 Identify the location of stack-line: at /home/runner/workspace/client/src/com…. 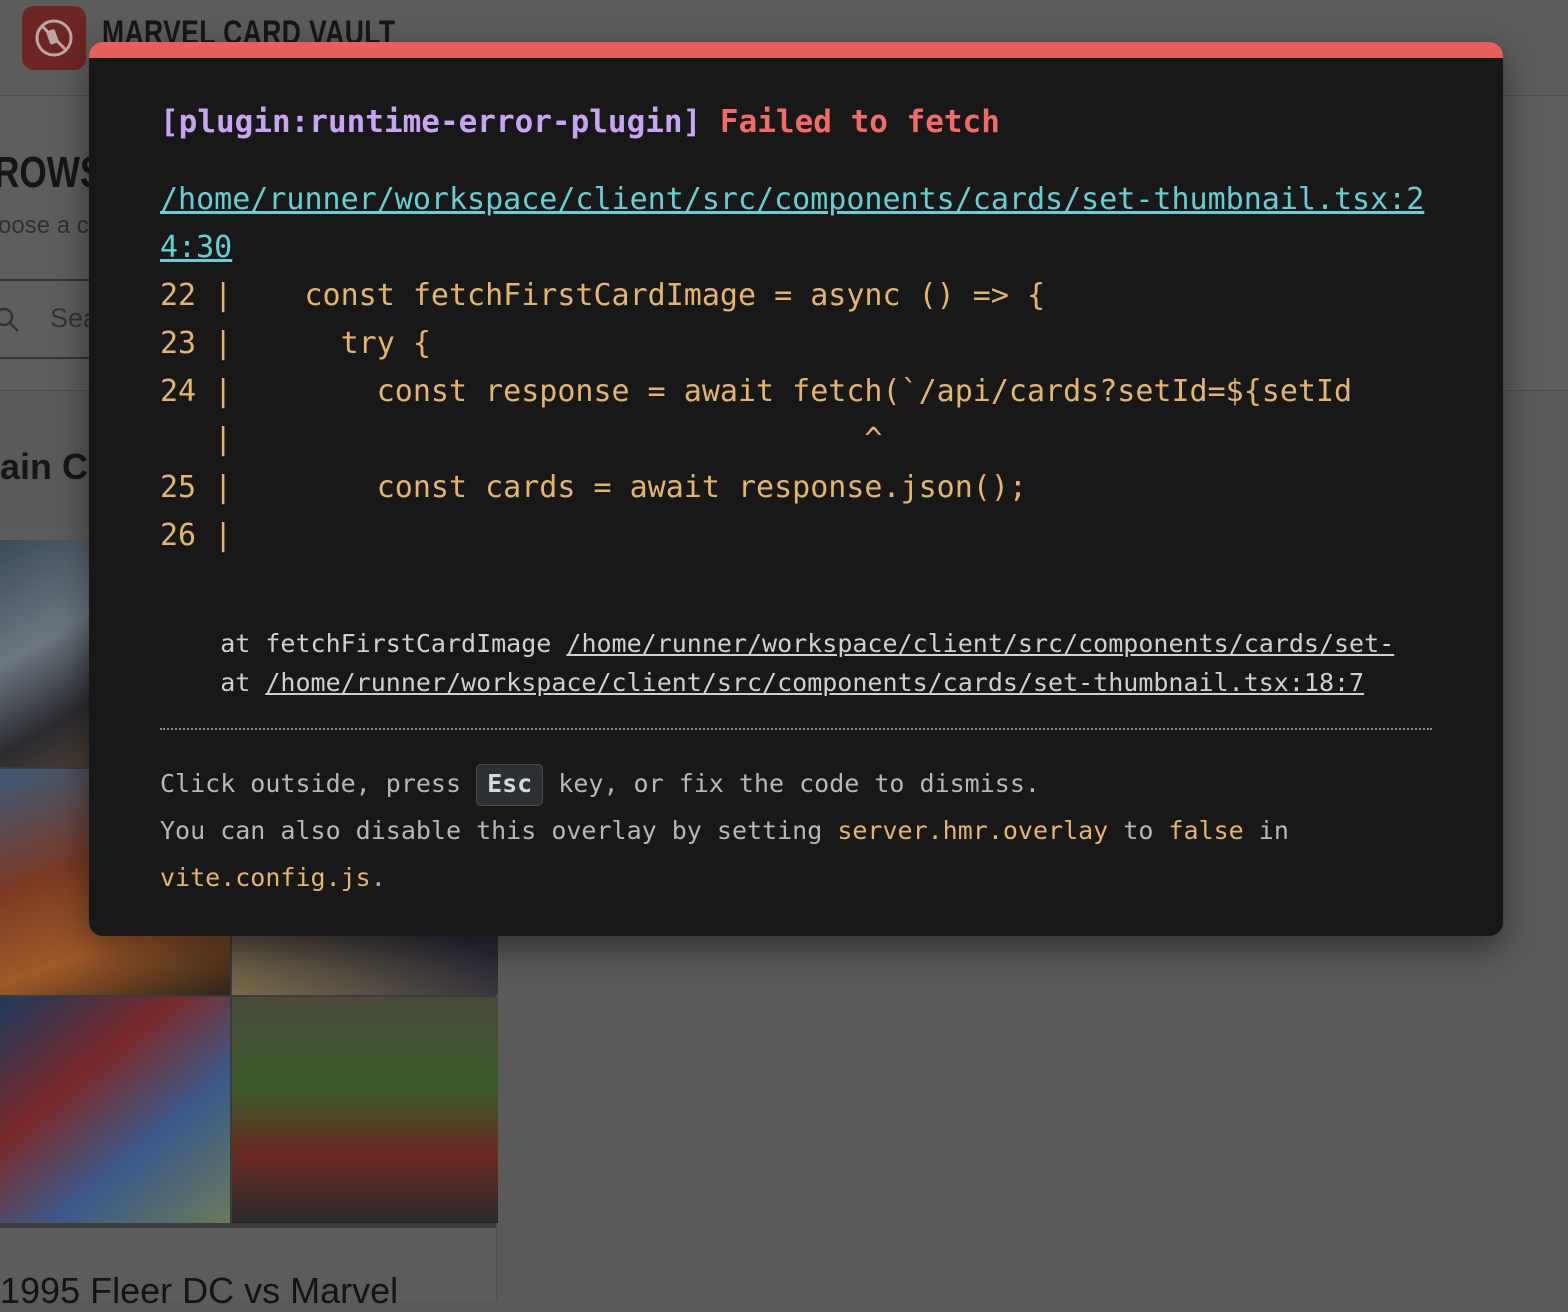
(796, 682).